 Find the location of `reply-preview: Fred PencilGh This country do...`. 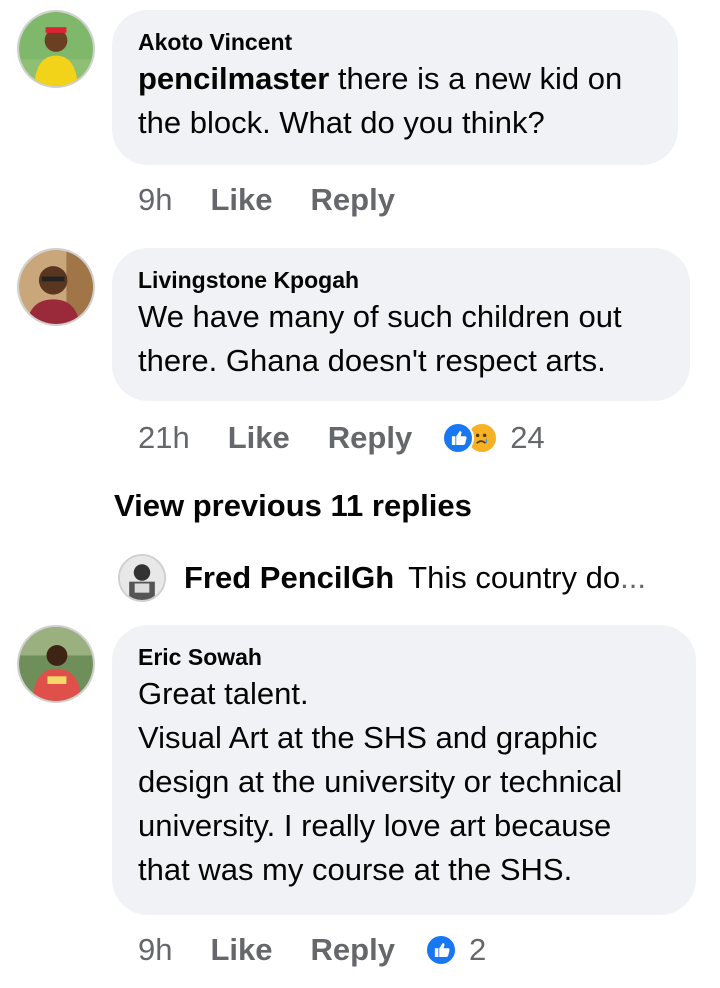

reply-preview: Fred PencilGh This country do... is located at coordinates (382, 578).